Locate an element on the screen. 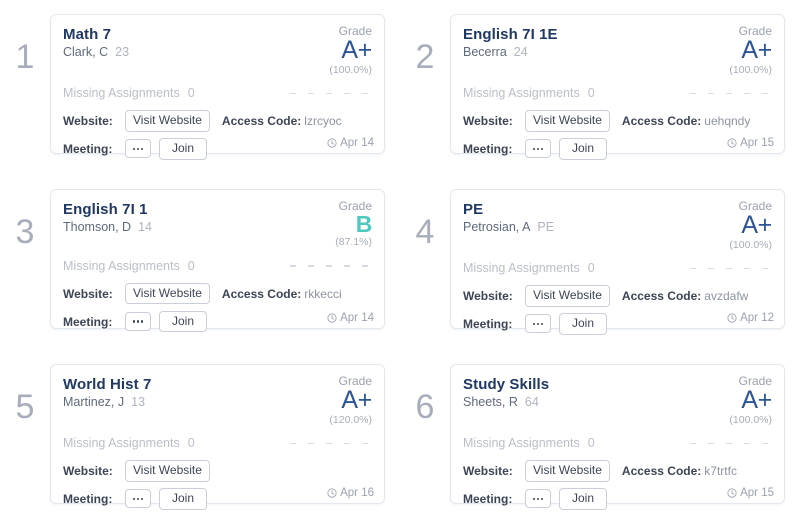 This screenshot has width=800, height=523. course-title: English 7I 1E is located at coordinates (510, 34).